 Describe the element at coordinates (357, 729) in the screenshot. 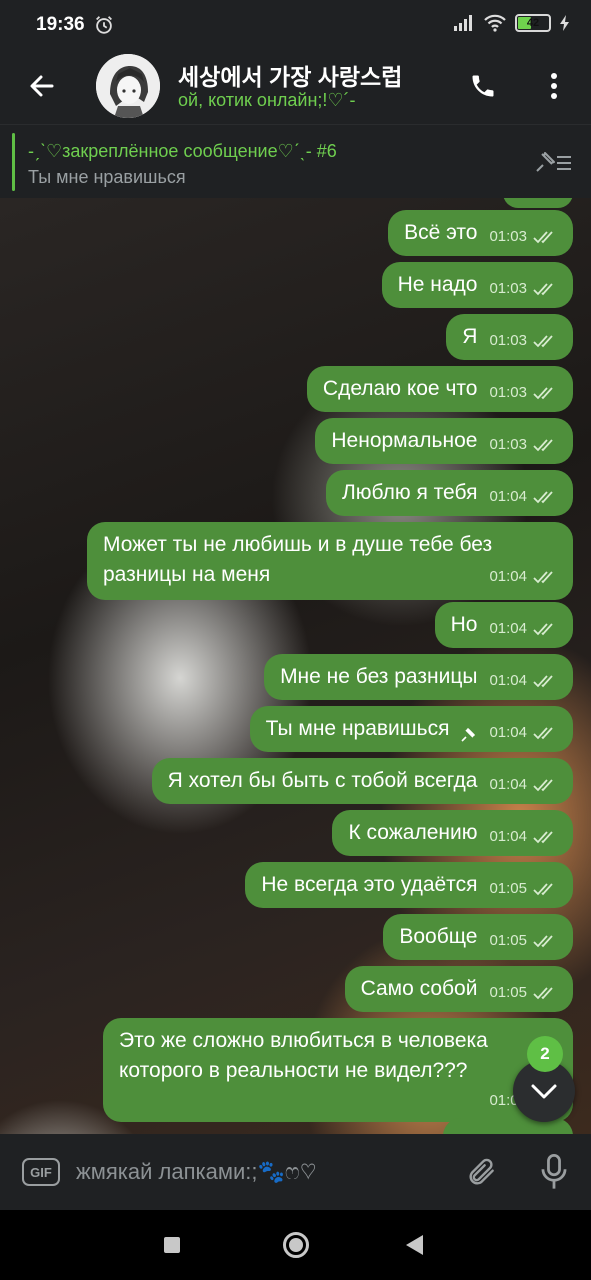

I see `message-text: Ты мне нравишься` at that location.